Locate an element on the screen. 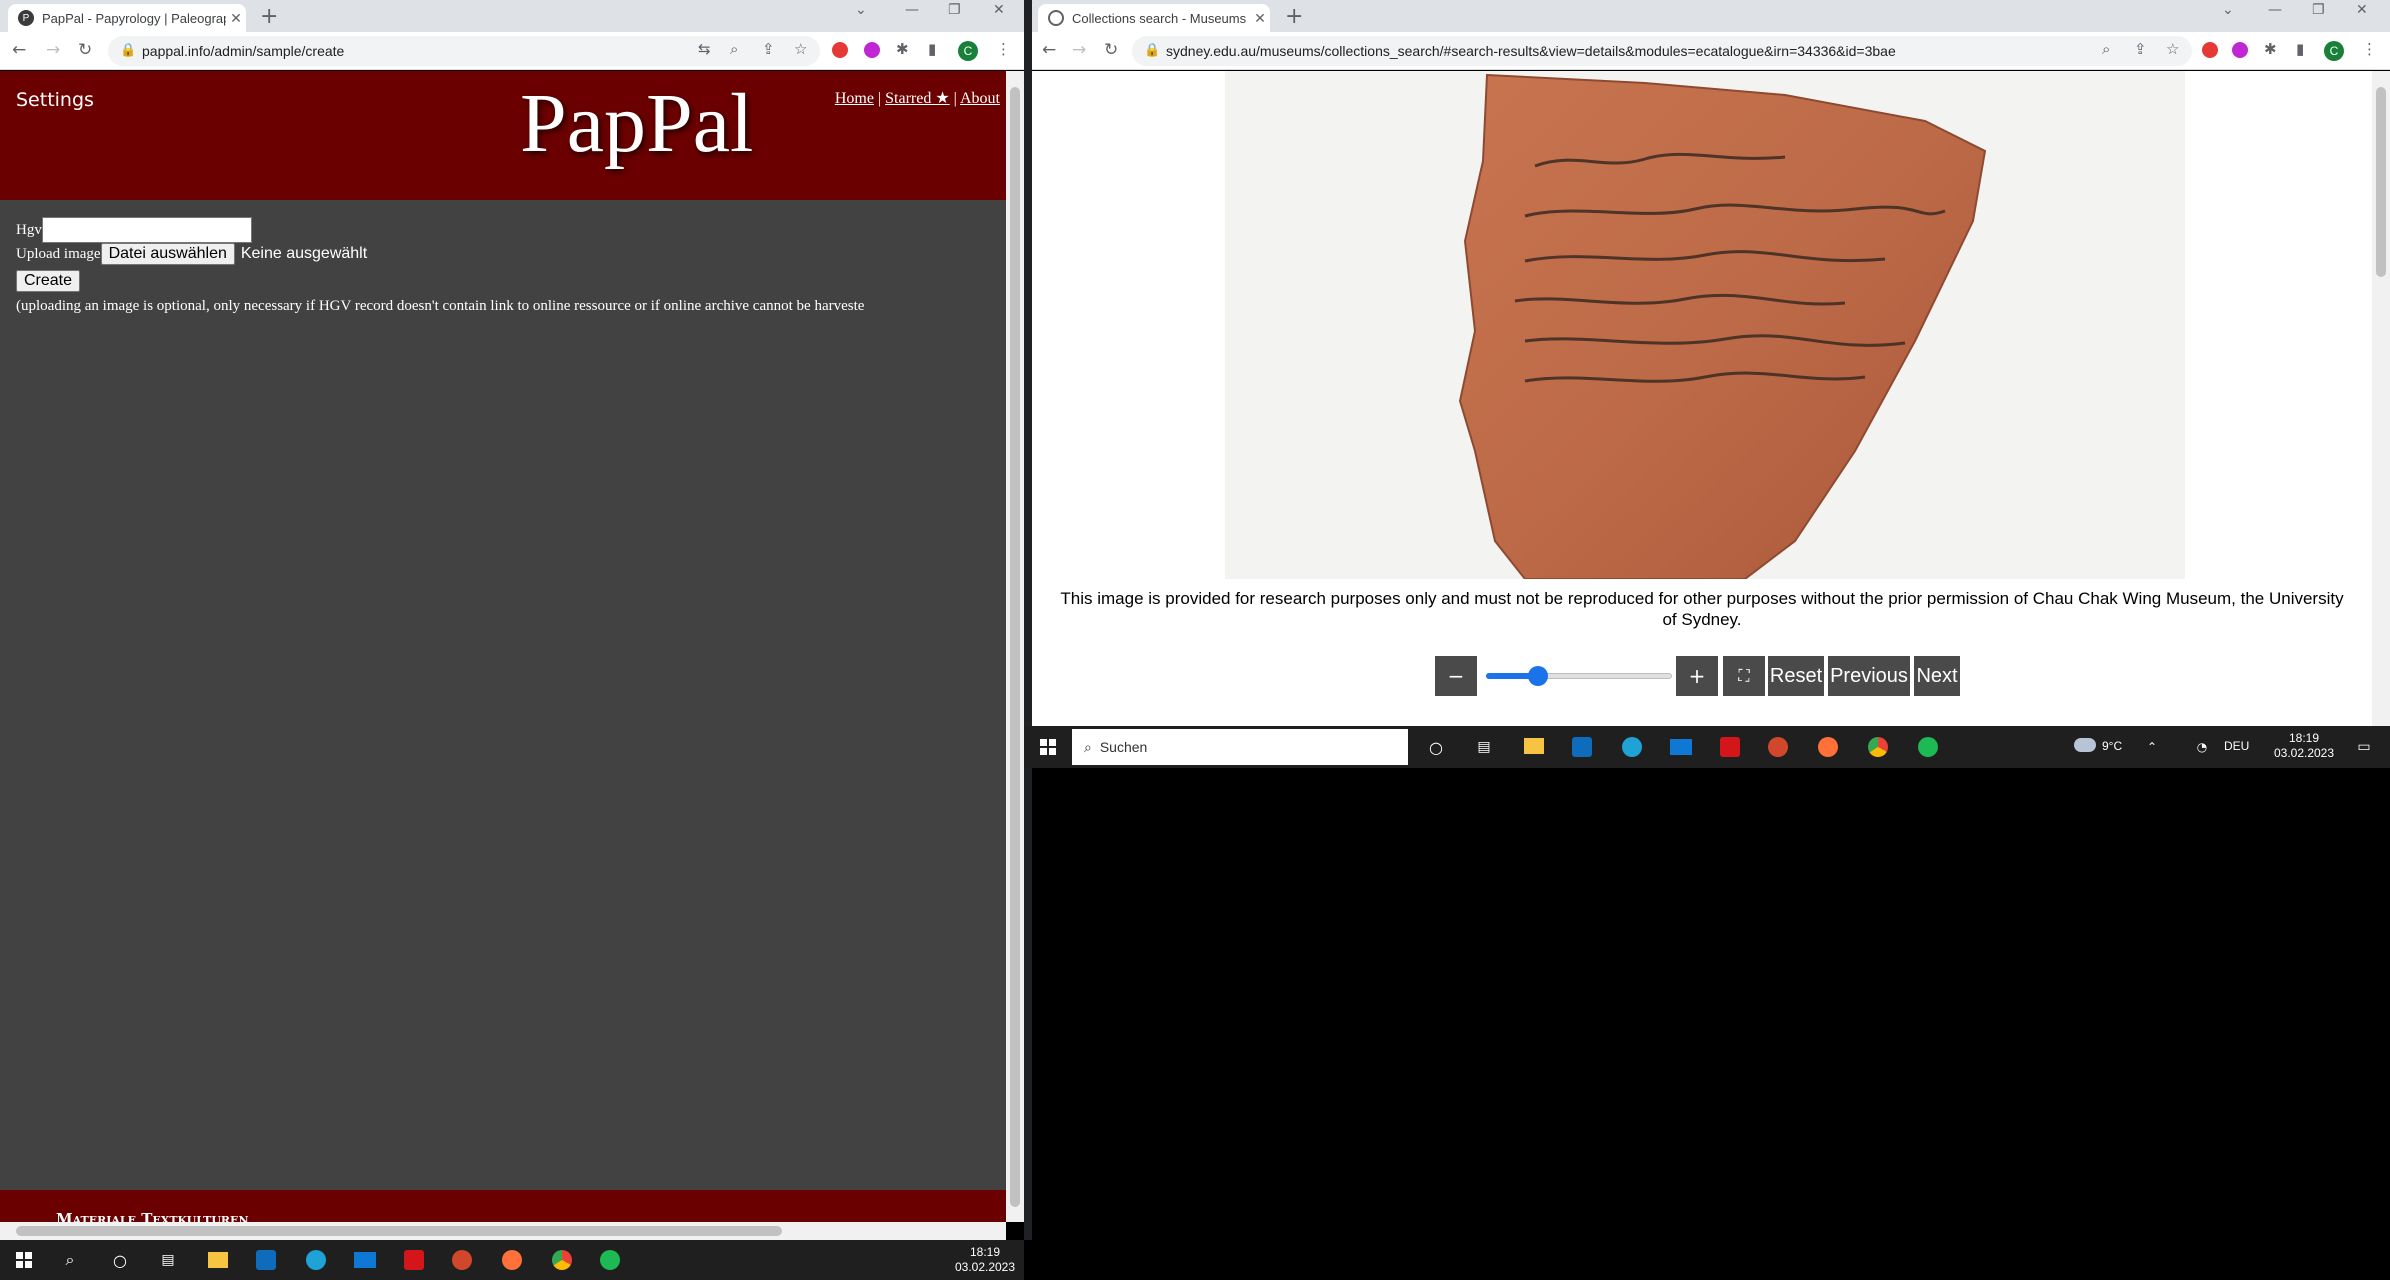 The width and height of the screenshot is (2390, 1280). nav-about: About is located at coordinates (980, 98).